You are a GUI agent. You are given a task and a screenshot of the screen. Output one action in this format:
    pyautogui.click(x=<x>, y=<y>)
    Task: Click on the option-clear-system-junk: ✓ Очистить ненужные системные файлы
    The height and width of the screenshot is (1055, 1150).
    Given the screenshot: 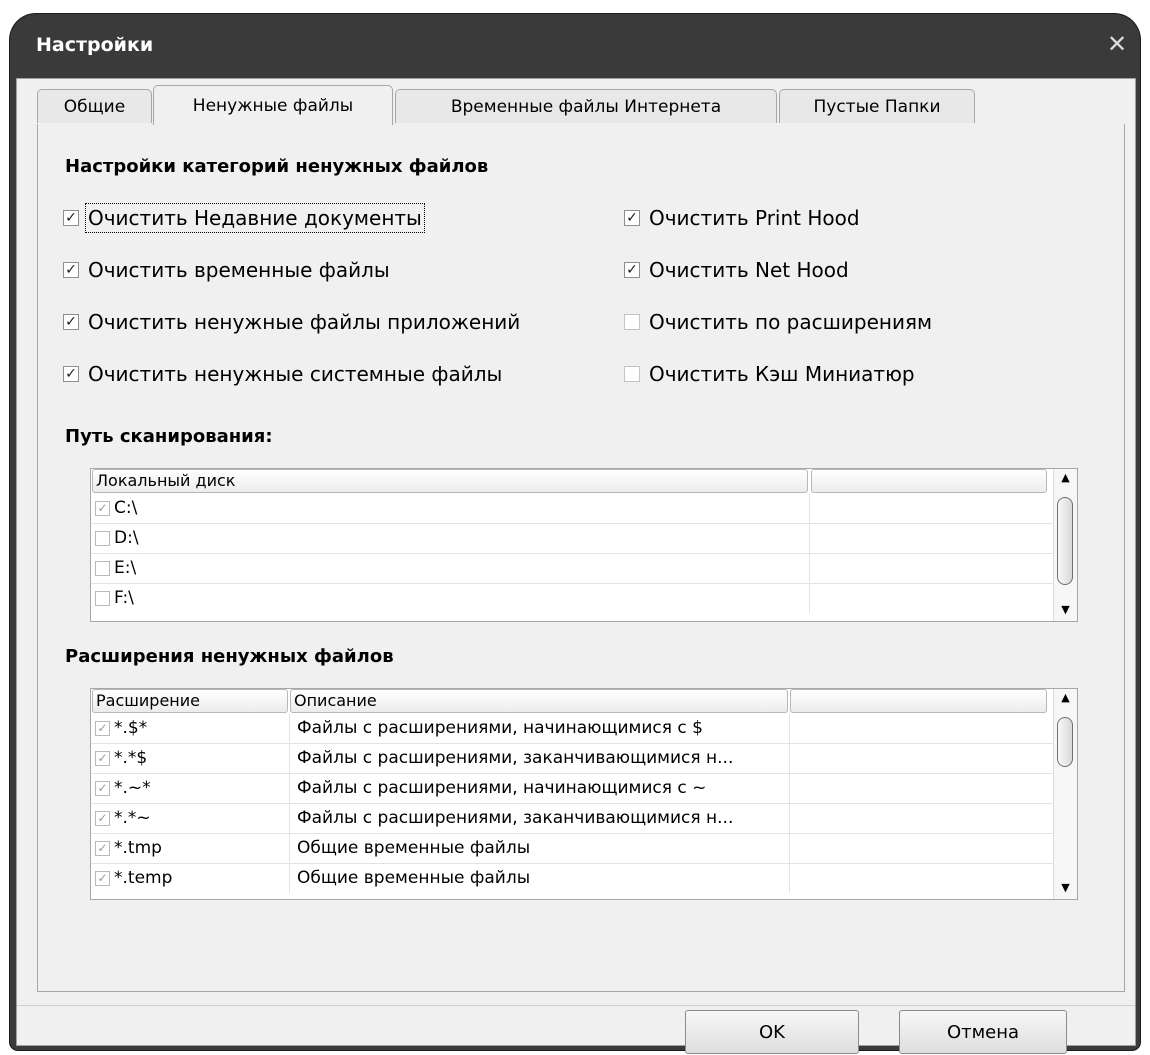 What is the action you would take?
    pyautogui.click(x=282, y=374)
    